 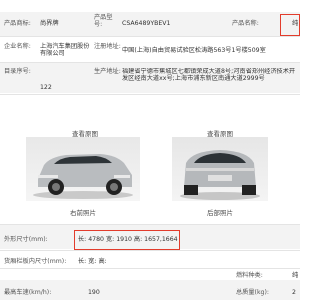 I want to click on front-right-car-photo, so click(x=83, y=169).